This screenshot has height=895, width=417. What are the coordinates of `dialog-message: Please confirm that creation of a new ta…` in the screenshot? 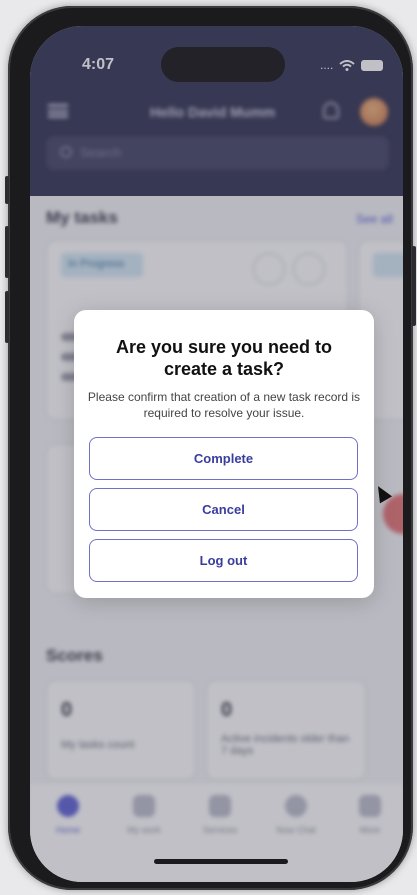 It's located at (224, 405).